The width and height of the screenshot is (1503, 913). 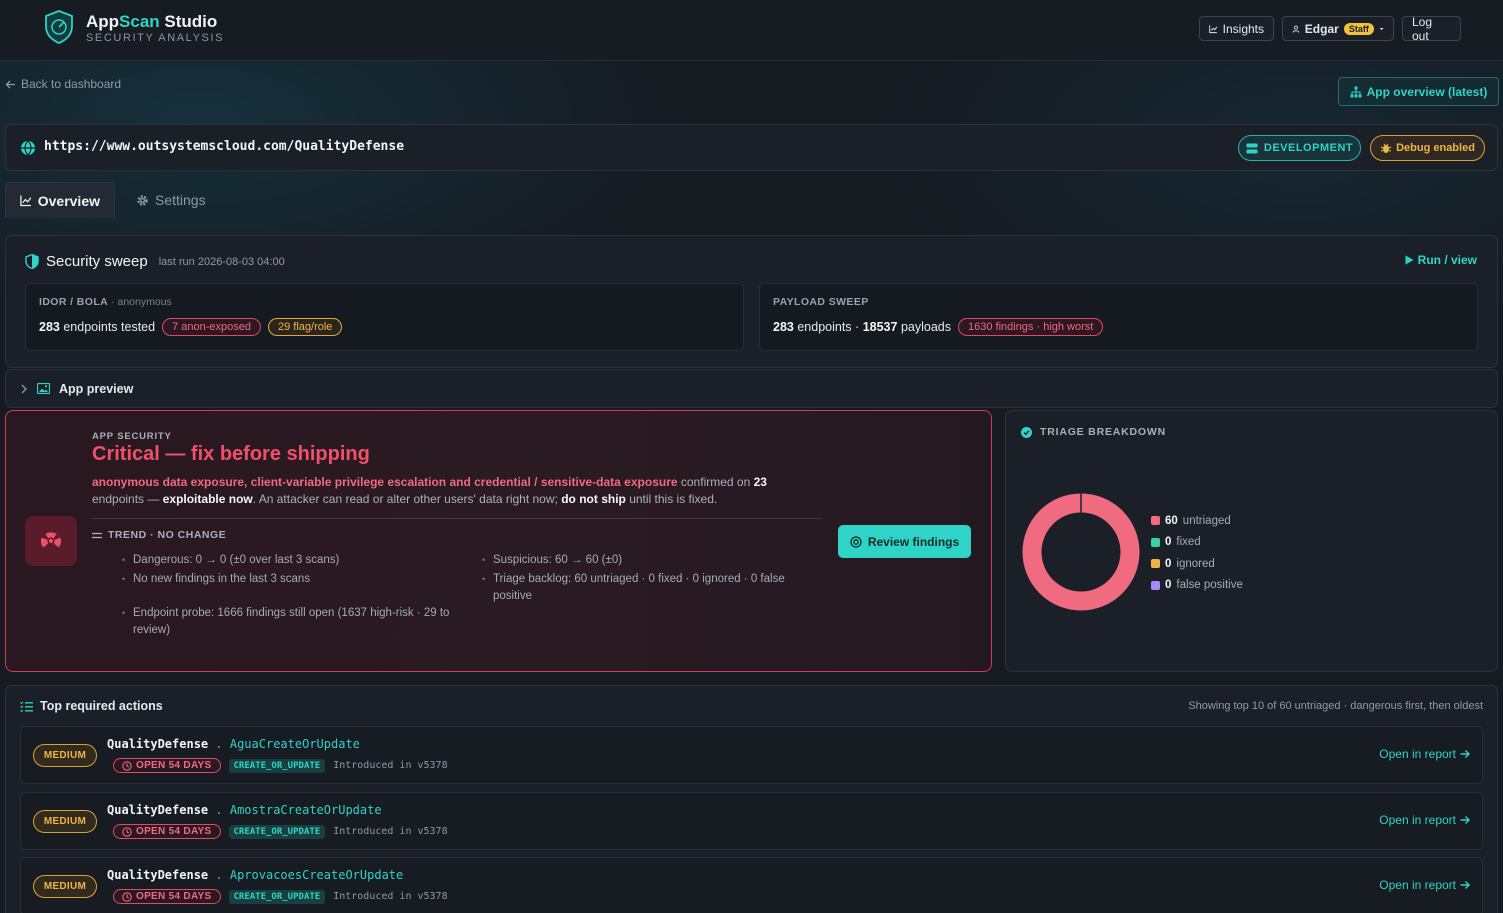 I want to click on critical-title: Critical — fix before shipping, so click(x=231, y=454).